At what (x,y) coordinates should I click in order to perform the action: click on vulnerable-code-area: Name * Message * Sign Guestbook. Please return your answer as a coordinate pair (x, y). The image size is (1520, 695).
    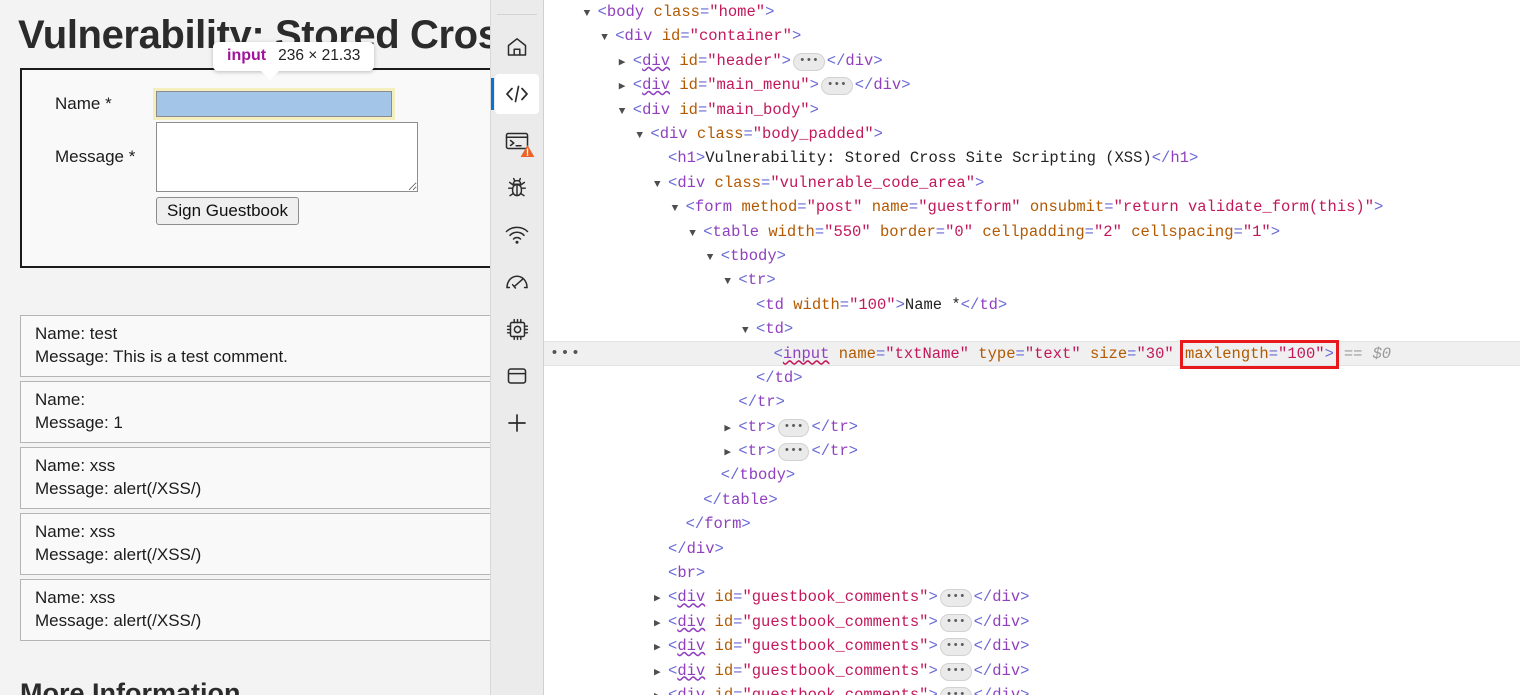
    Looking at the image, I should click on (255, 168).